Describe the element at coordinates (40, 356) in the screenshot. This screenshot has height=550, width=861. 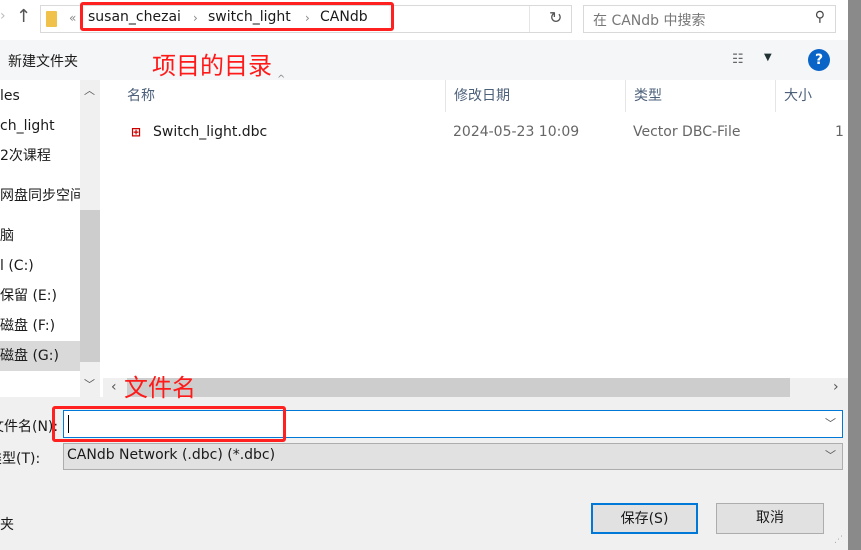
I see `nav-item-g-drive-selected: 磁盘 (G:)` at that location.